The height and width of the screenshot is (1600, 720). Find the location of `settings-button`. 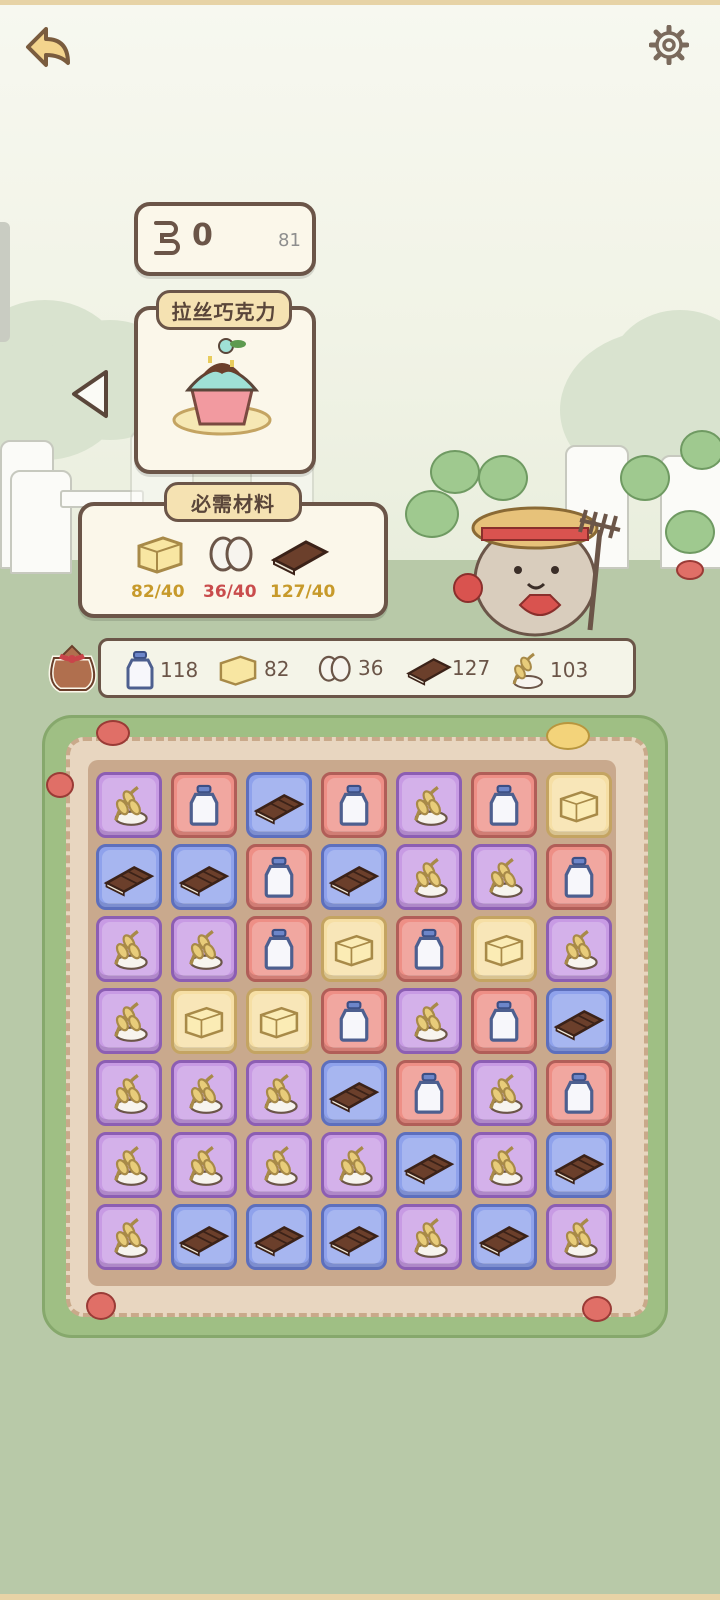

settings-button is located at coordinates (669, 45).